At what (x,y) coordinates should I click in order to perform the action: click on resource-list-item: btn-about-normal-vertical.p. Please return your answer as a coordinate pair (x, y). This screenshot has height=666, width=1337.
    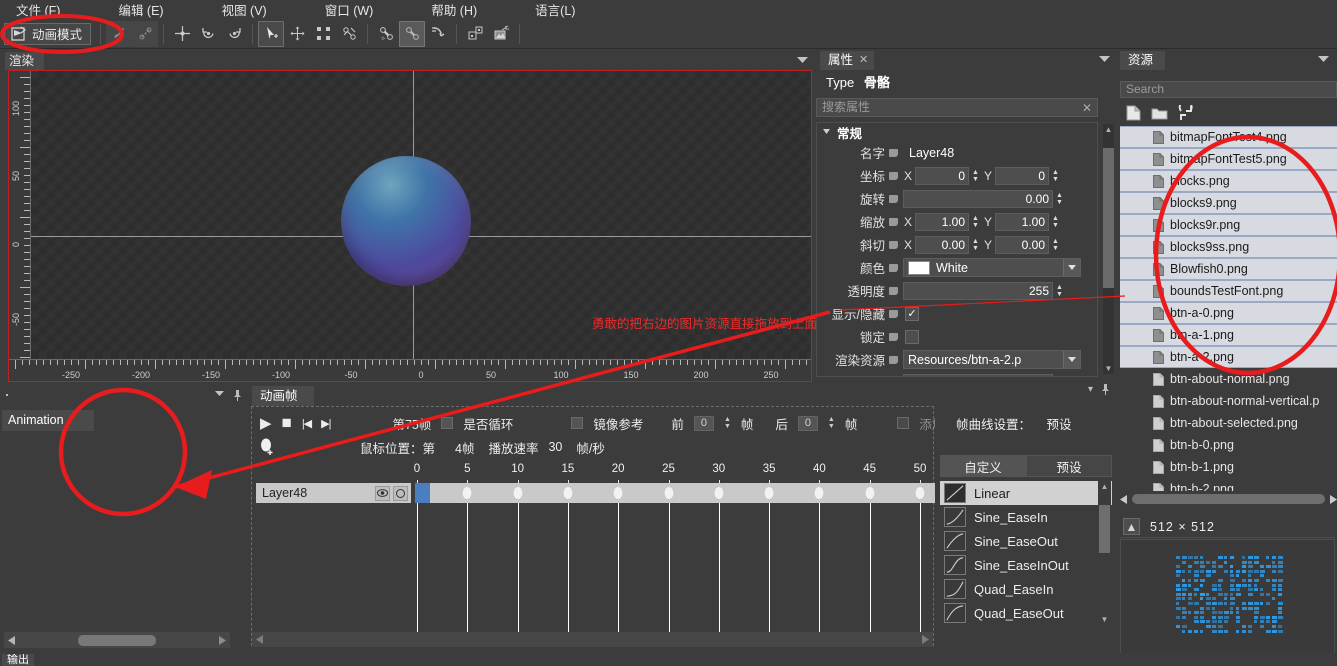
    Looking at the image, I should click on (1228, 401).